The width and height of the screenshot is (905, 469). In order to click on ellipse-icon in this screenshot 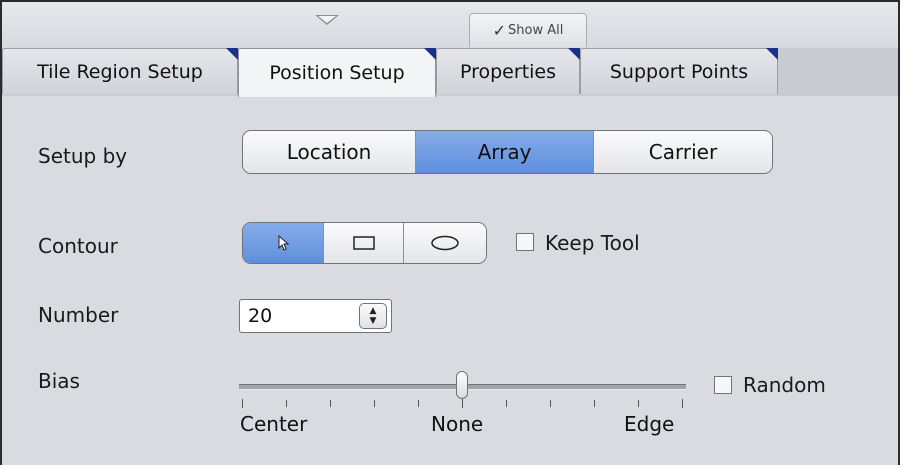, I will do `click(445, 243)`.